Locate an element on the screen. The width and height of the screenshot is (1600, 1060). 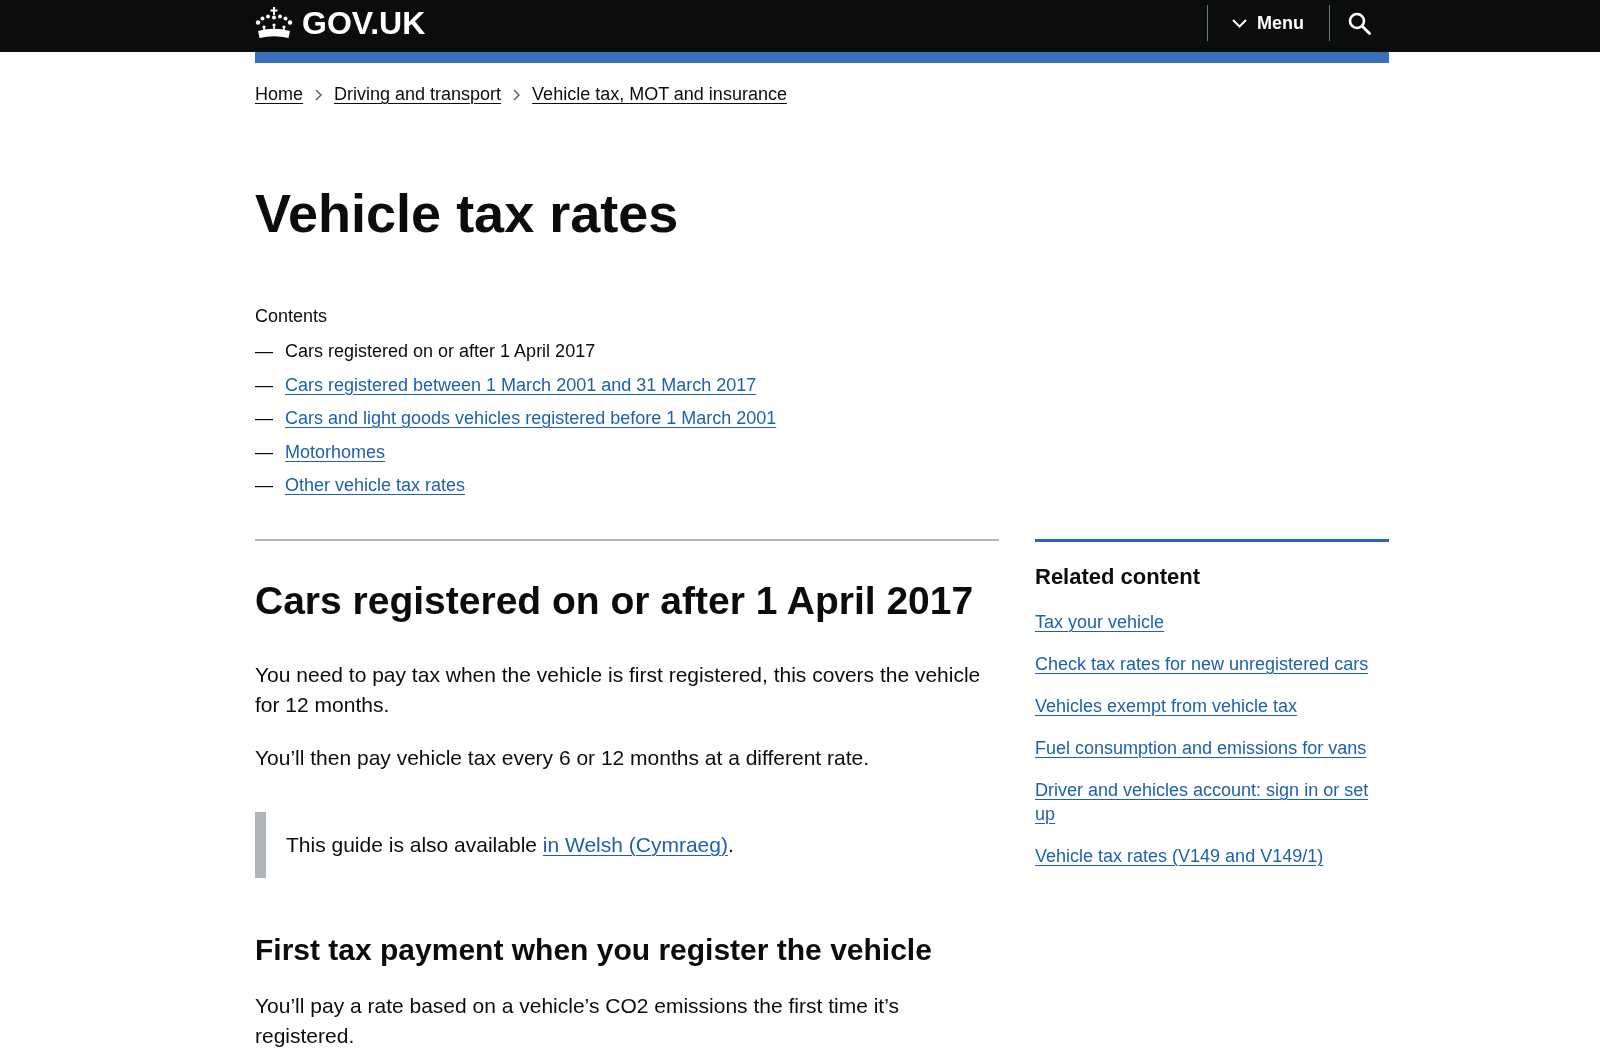
breadcrumb-link: Driving and transport is located at coordinates (418, 94).